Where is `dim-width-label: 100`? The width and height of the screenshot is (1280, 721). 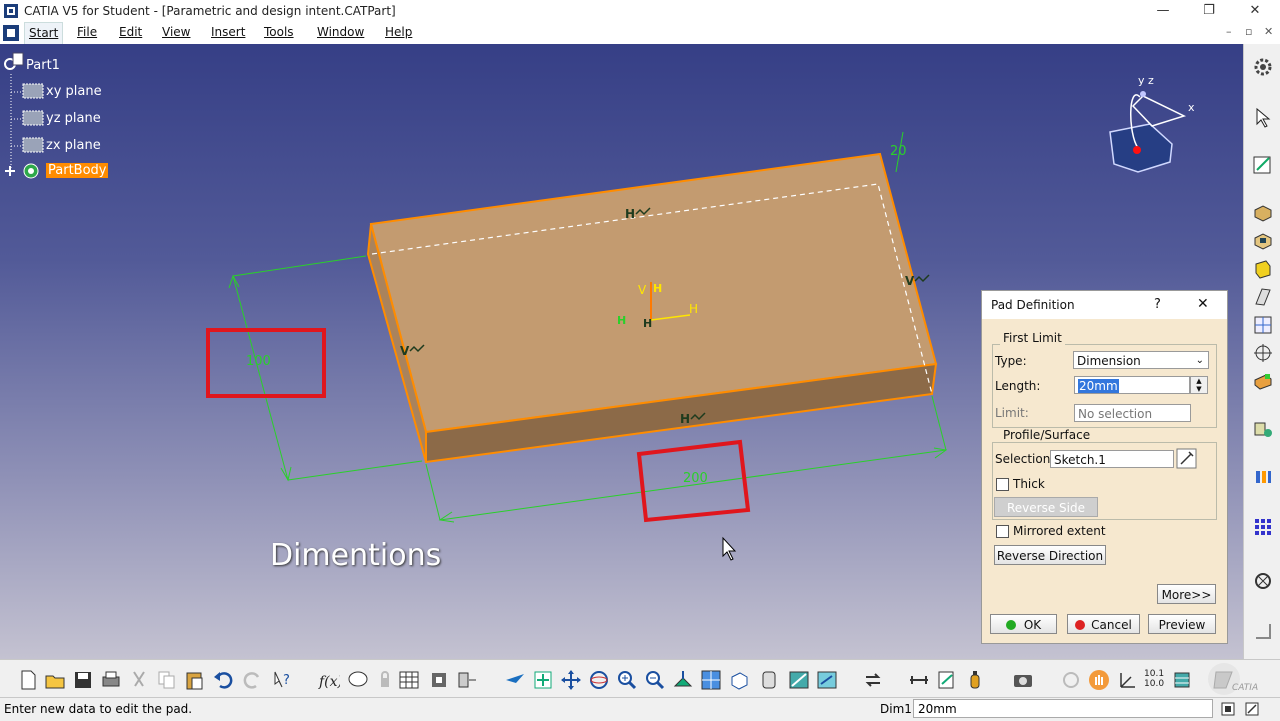
dim-width-label: 100 is located at coordinates (258, 361).